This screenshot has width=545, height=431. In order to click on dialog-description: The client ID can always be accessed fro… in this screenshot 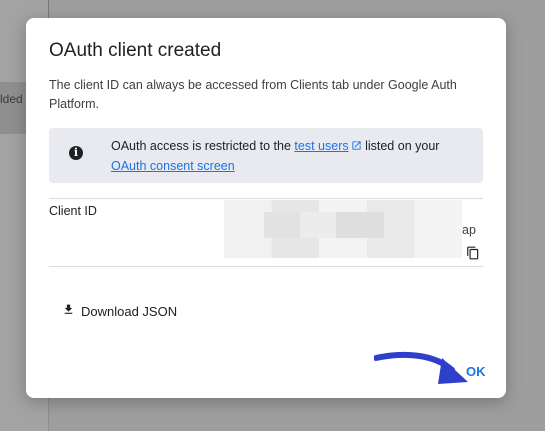, I will do `click(253, 94)`.